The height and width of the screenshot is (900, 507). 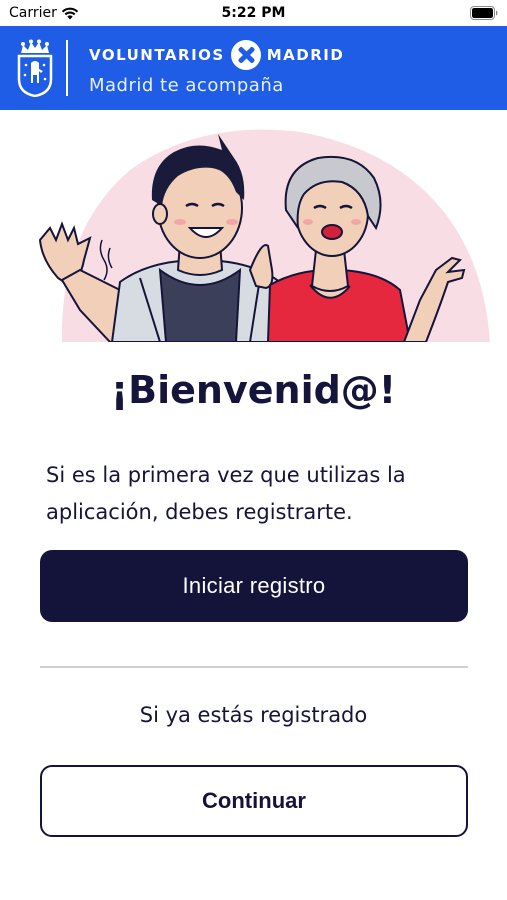 I want to click on start-registration-label: Iniciar registro, so click(x=254, y=585).